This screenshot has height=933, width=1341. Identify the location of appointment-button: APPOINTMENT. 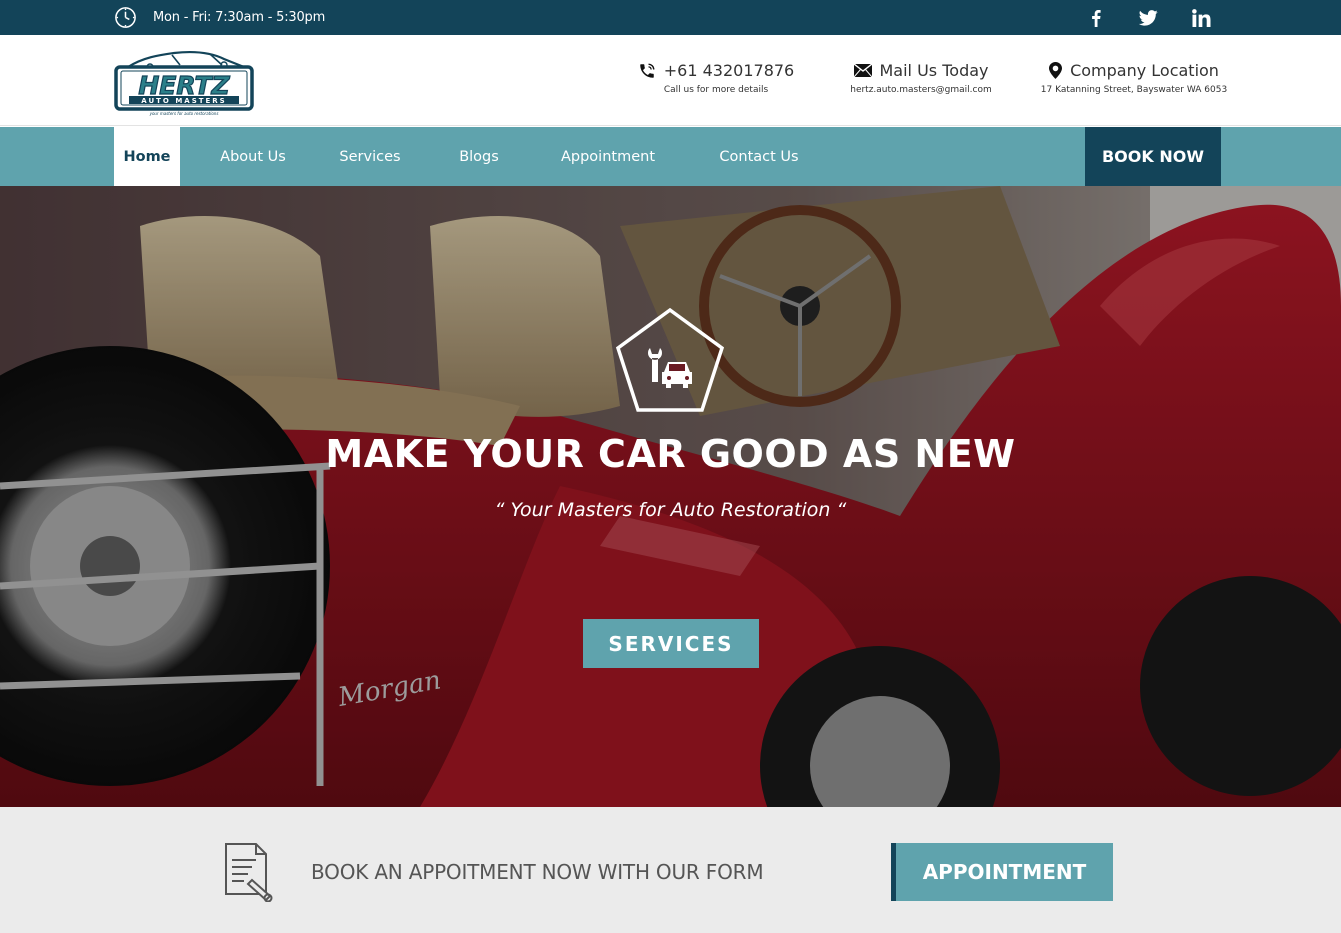
(1002, 872).